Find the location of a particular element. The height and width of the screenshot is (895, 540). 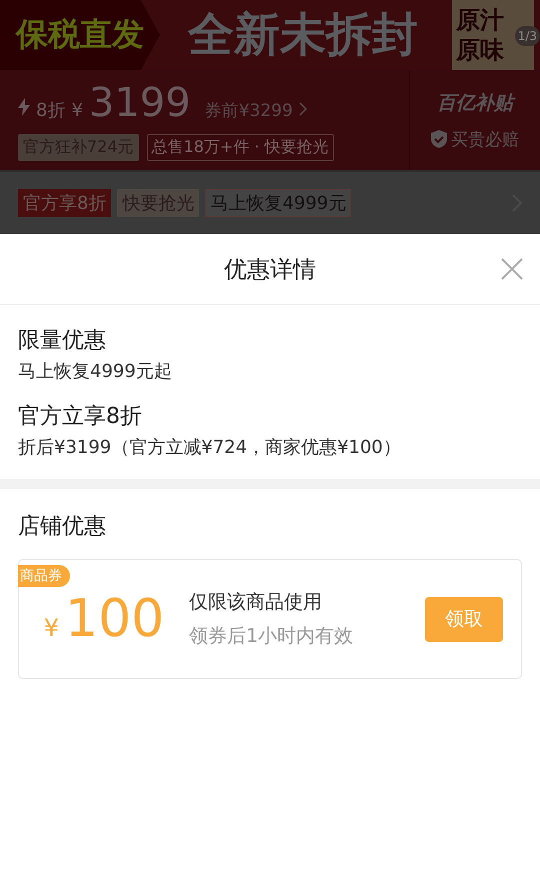

price-amount: 3199 is located at coordinates (139, 103).